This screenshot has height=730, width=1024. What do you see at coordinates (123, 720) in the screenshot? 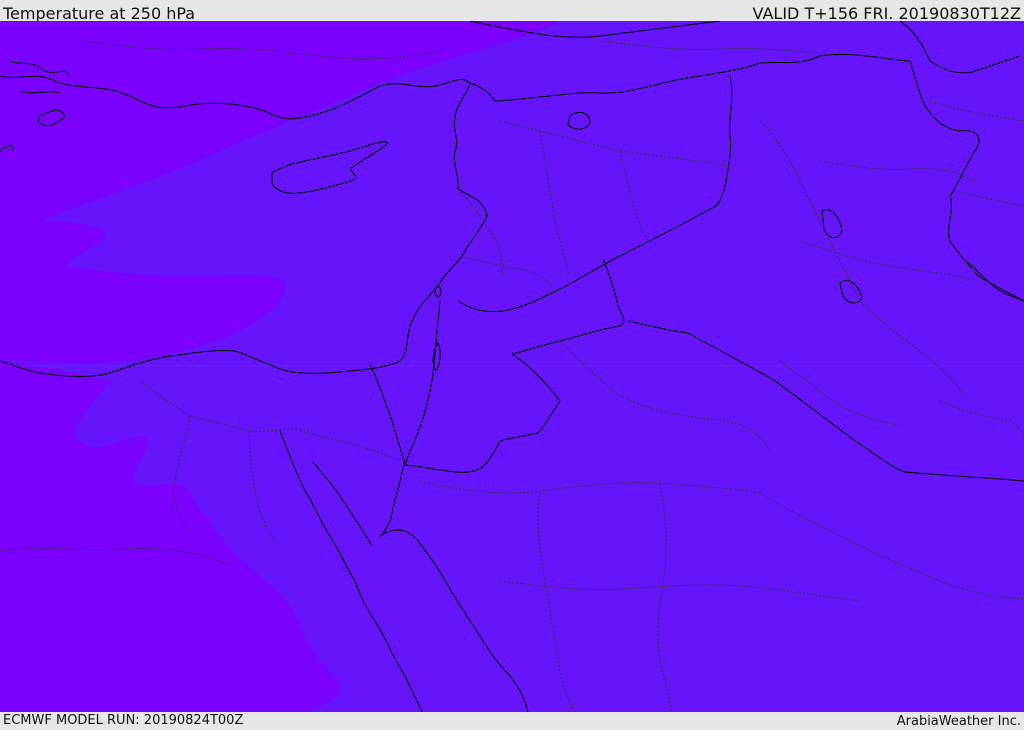
I see `model-run-label: ECMWF MODEL RUN: 20190824T00Z` at bounding box center [123, 720].